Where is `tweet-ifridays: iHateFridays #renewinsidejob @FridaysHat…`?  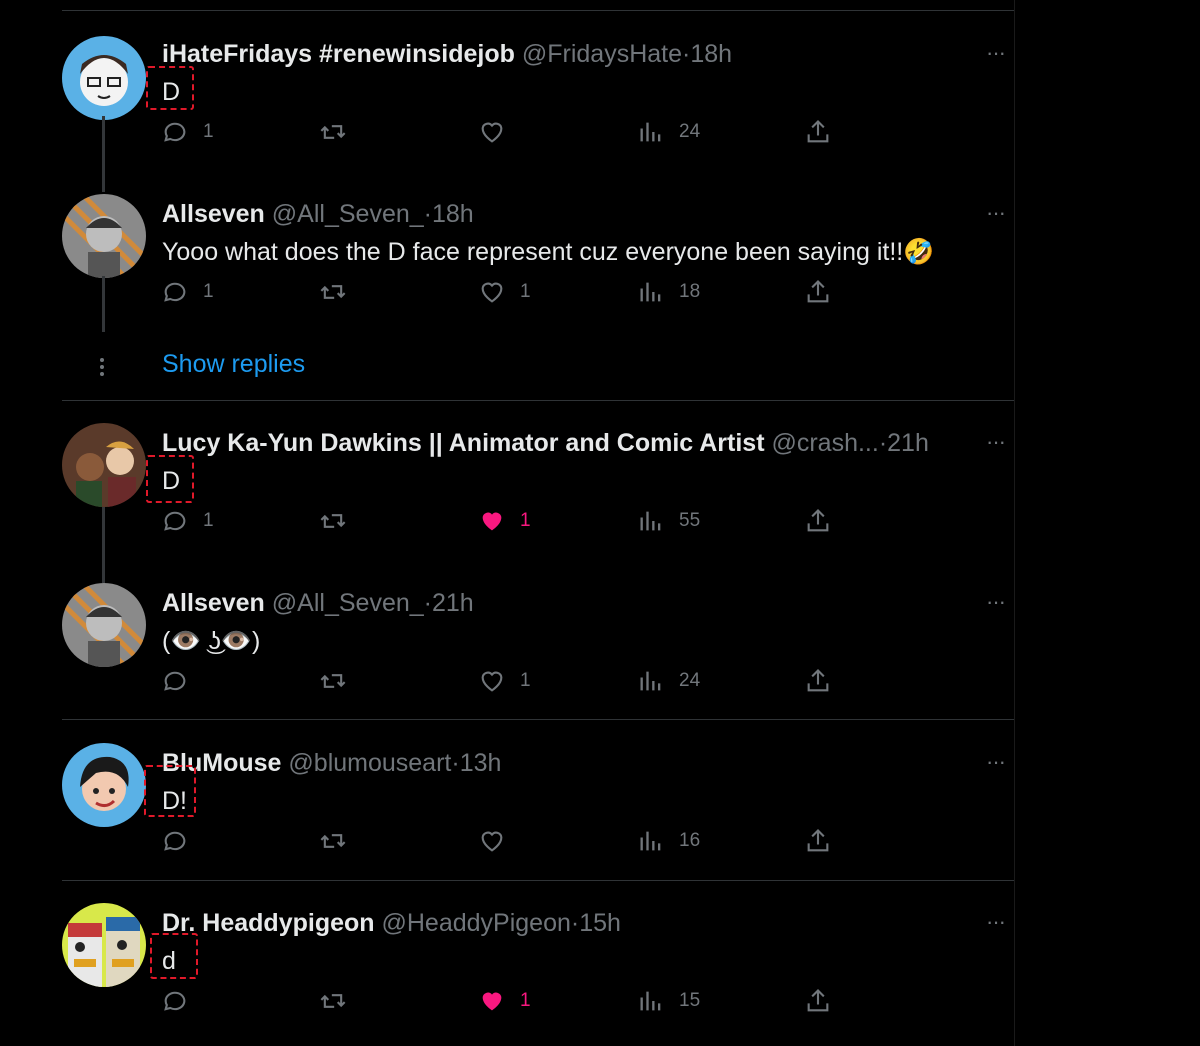 tweet-ifridays: iHateFridays #renewinsidejob @FridaysHat… is located at coordinates (507, 95).